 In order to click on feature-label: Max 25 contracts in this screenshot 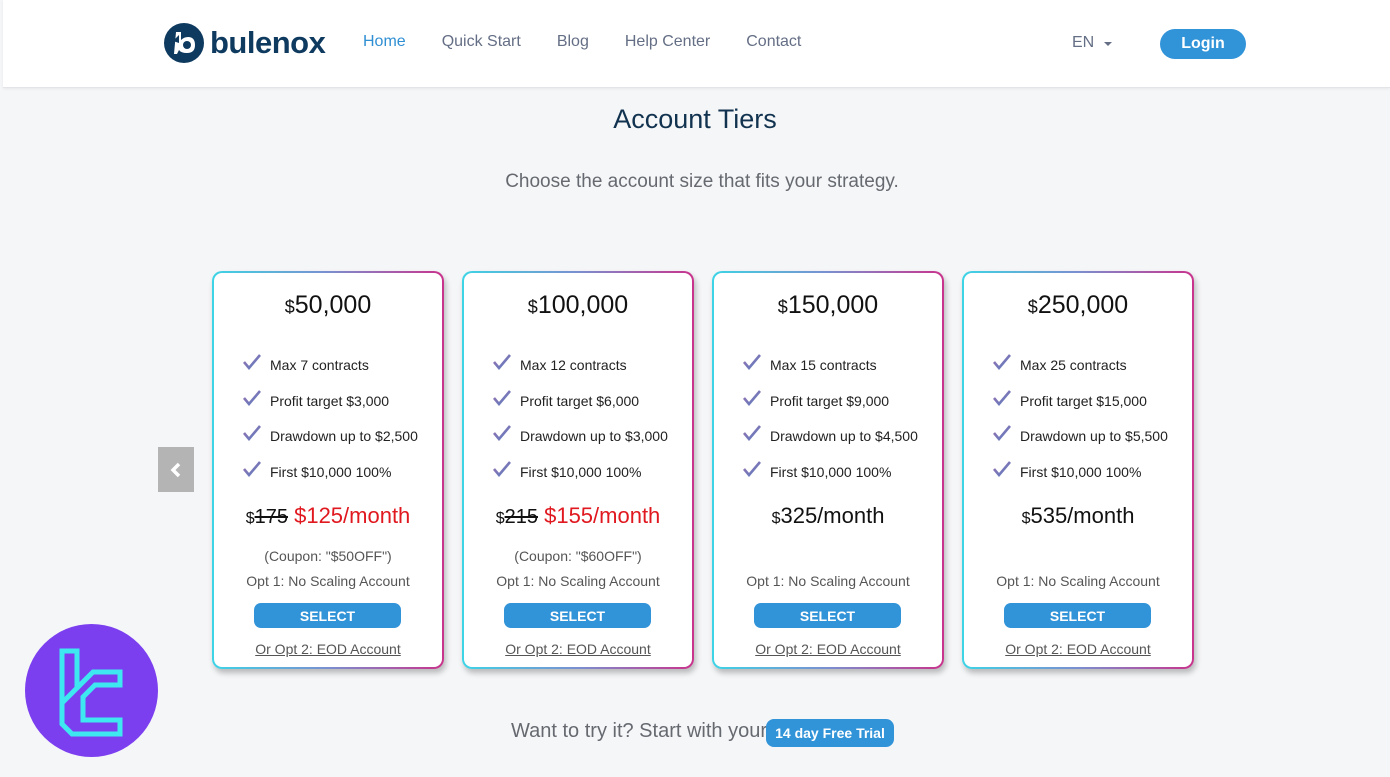, I will do `click(1073, 365)`.